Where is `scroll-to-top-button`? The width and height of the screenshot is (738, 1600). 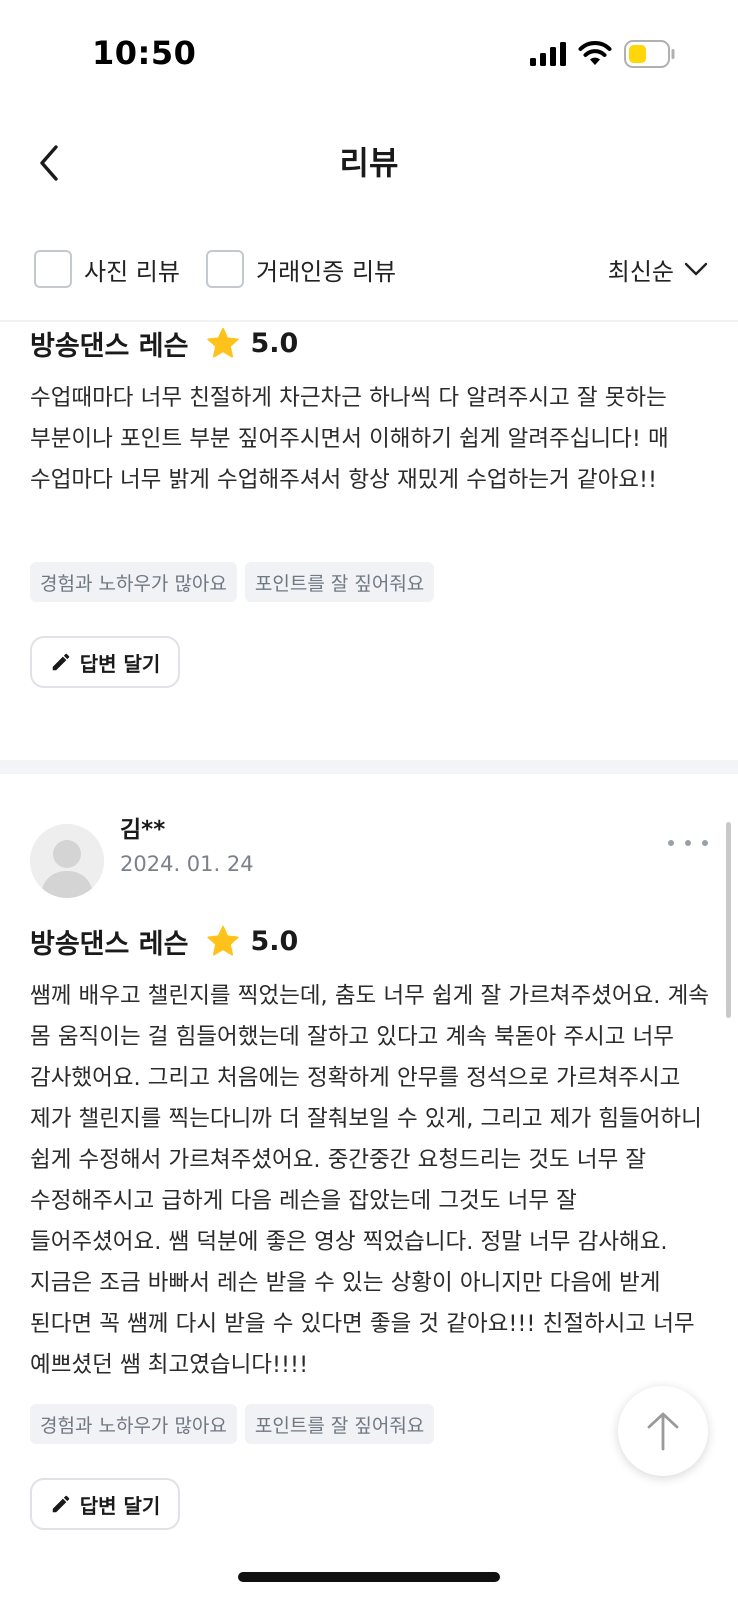
scroll-to-top-button is located at coordinates (663, 1431).